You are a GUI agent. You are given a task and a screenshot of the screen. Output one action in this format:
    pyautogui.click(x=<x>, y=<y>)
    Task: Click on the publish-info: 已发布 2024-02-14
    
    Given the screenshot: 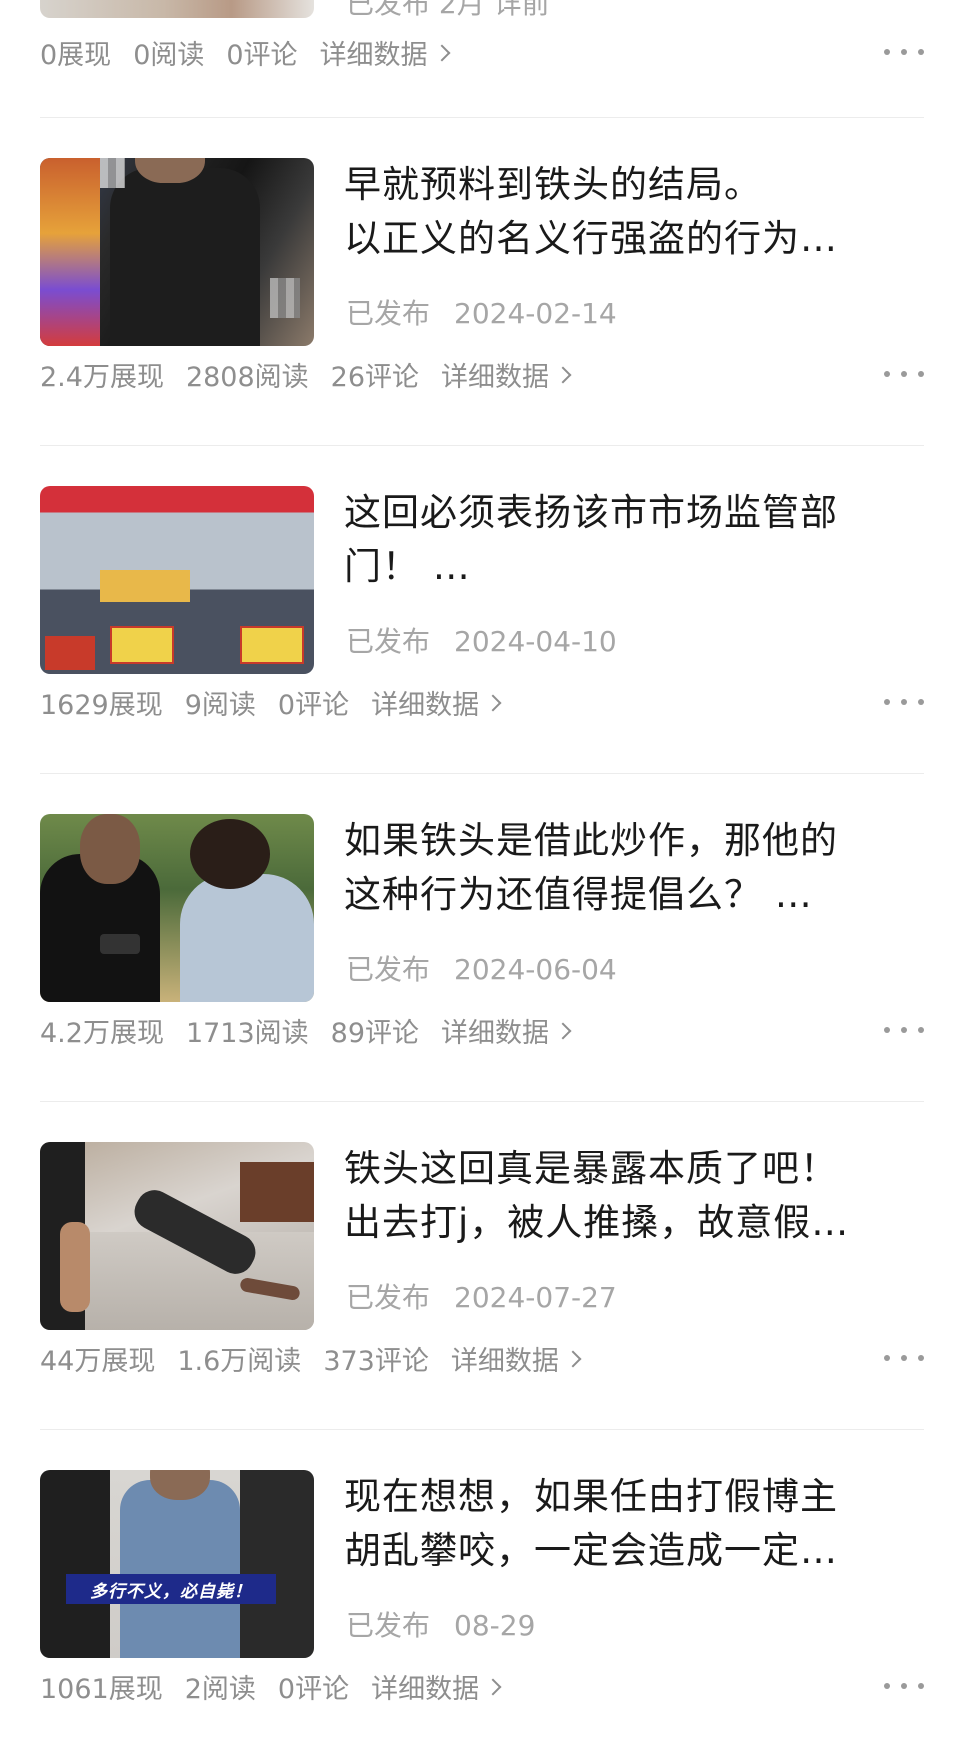 What is the action you would take?
    pyautogui.click(x=481, y=312)
    